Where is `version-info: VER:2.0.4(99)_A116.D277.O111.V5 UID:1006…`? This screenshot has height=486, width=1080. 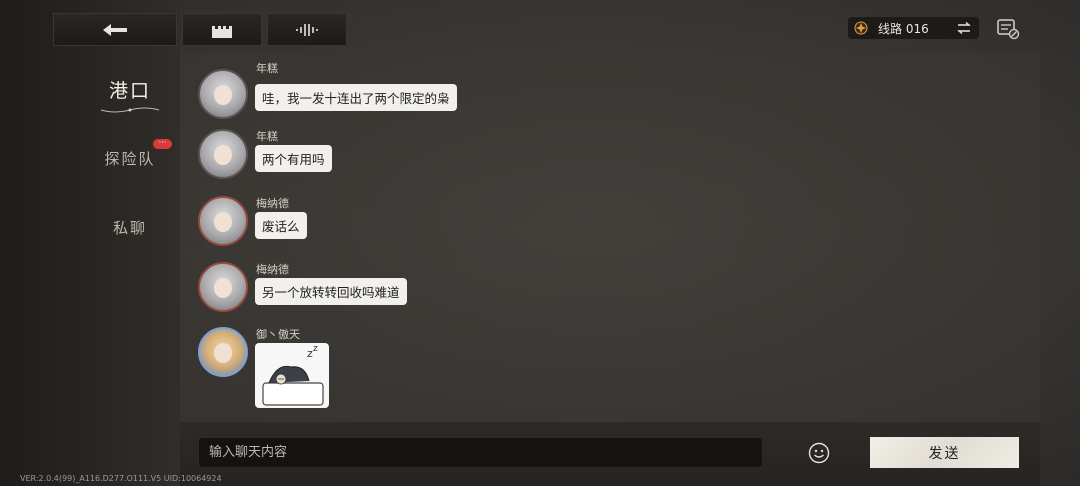 version-info: VER:2.0.4(99)_A116.D277.O111.V5 UID:1006… is located at coordinates (121, 478).